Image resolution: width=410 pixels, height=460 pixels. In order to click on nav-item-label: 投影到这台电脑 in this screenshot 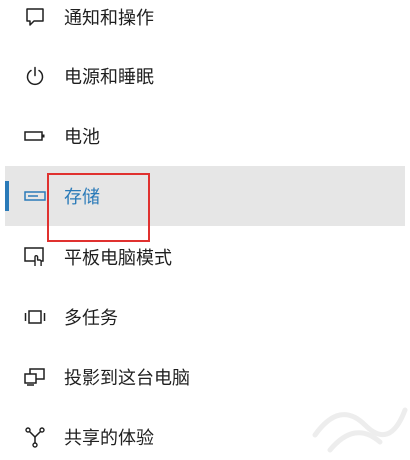, I will do `click(127, 378)`.